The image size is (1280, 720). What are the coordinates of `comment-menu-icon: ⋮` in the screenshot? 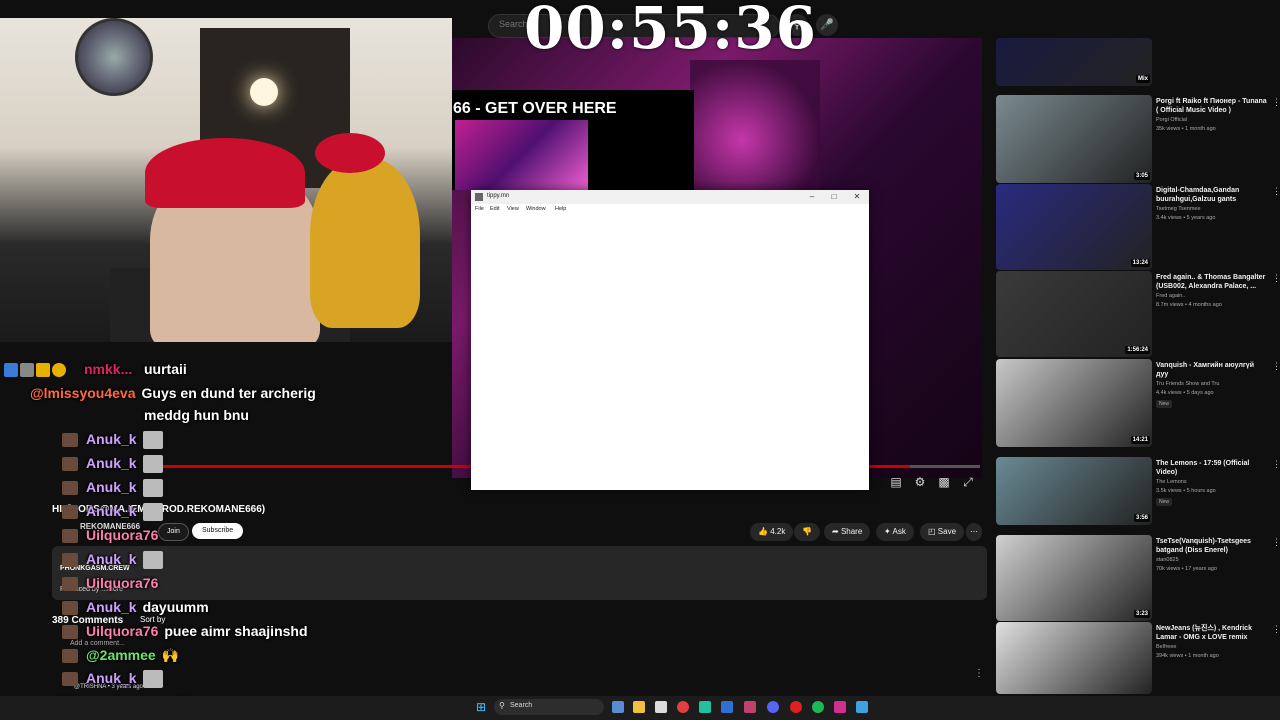 It's located at (979, 673).